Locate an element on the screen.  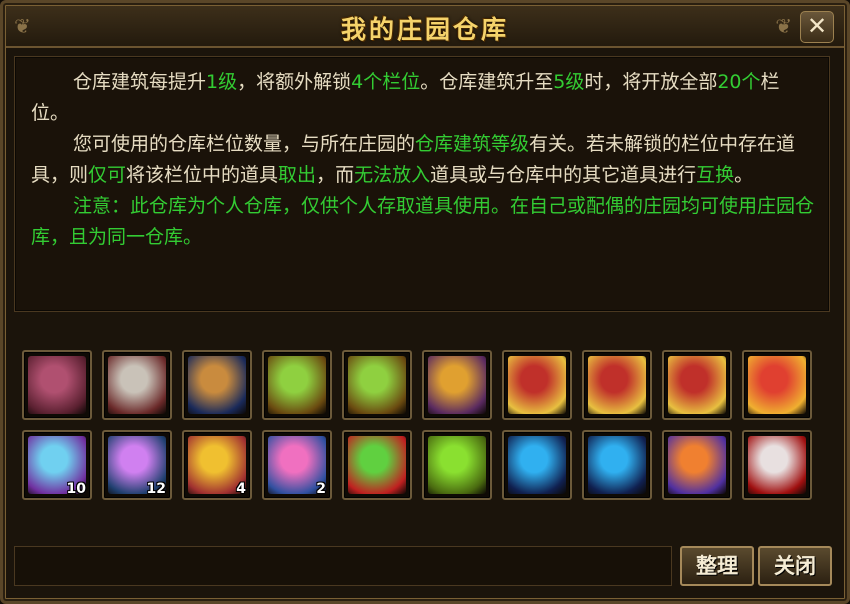
info-text-segment: ，将额外解锁 is located at coordinates (294, 82).